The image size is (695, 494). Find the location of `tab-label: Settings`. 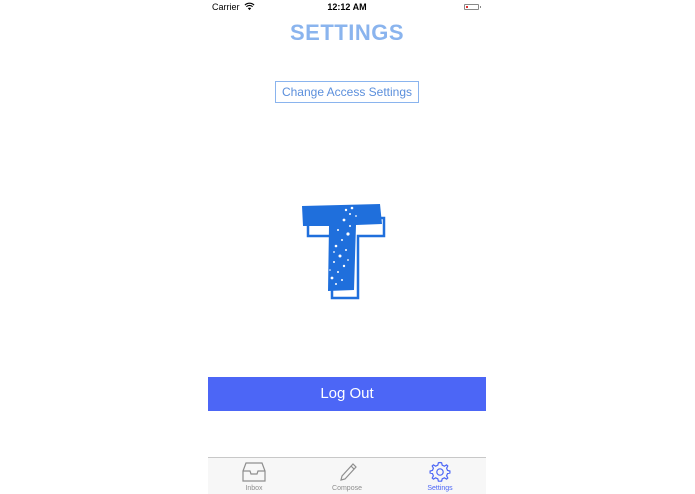

tab-label: Settings is located at coordinates (440, 488).